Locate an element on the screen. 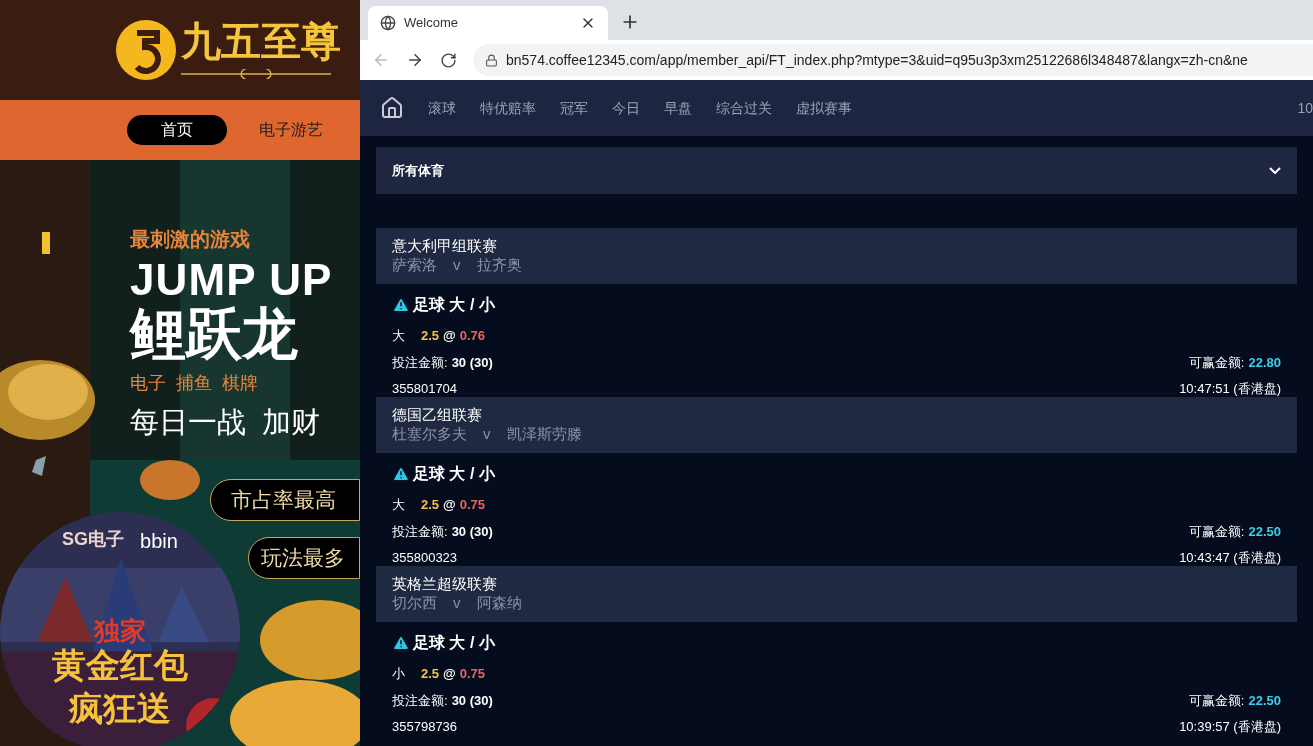  team-name: 阿森纳 is located at coordinates (499, 603).